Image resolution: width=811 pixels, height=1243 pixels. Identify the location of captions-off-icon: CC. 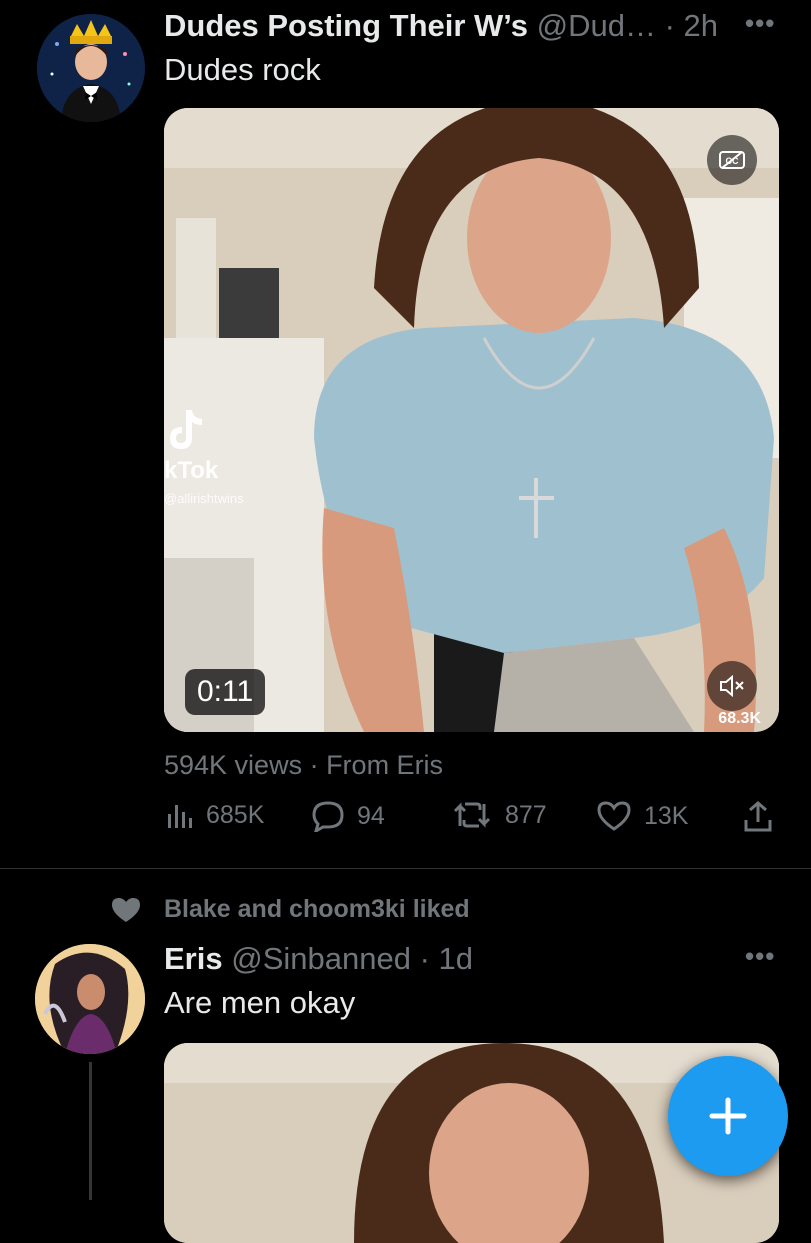
(732, 160).